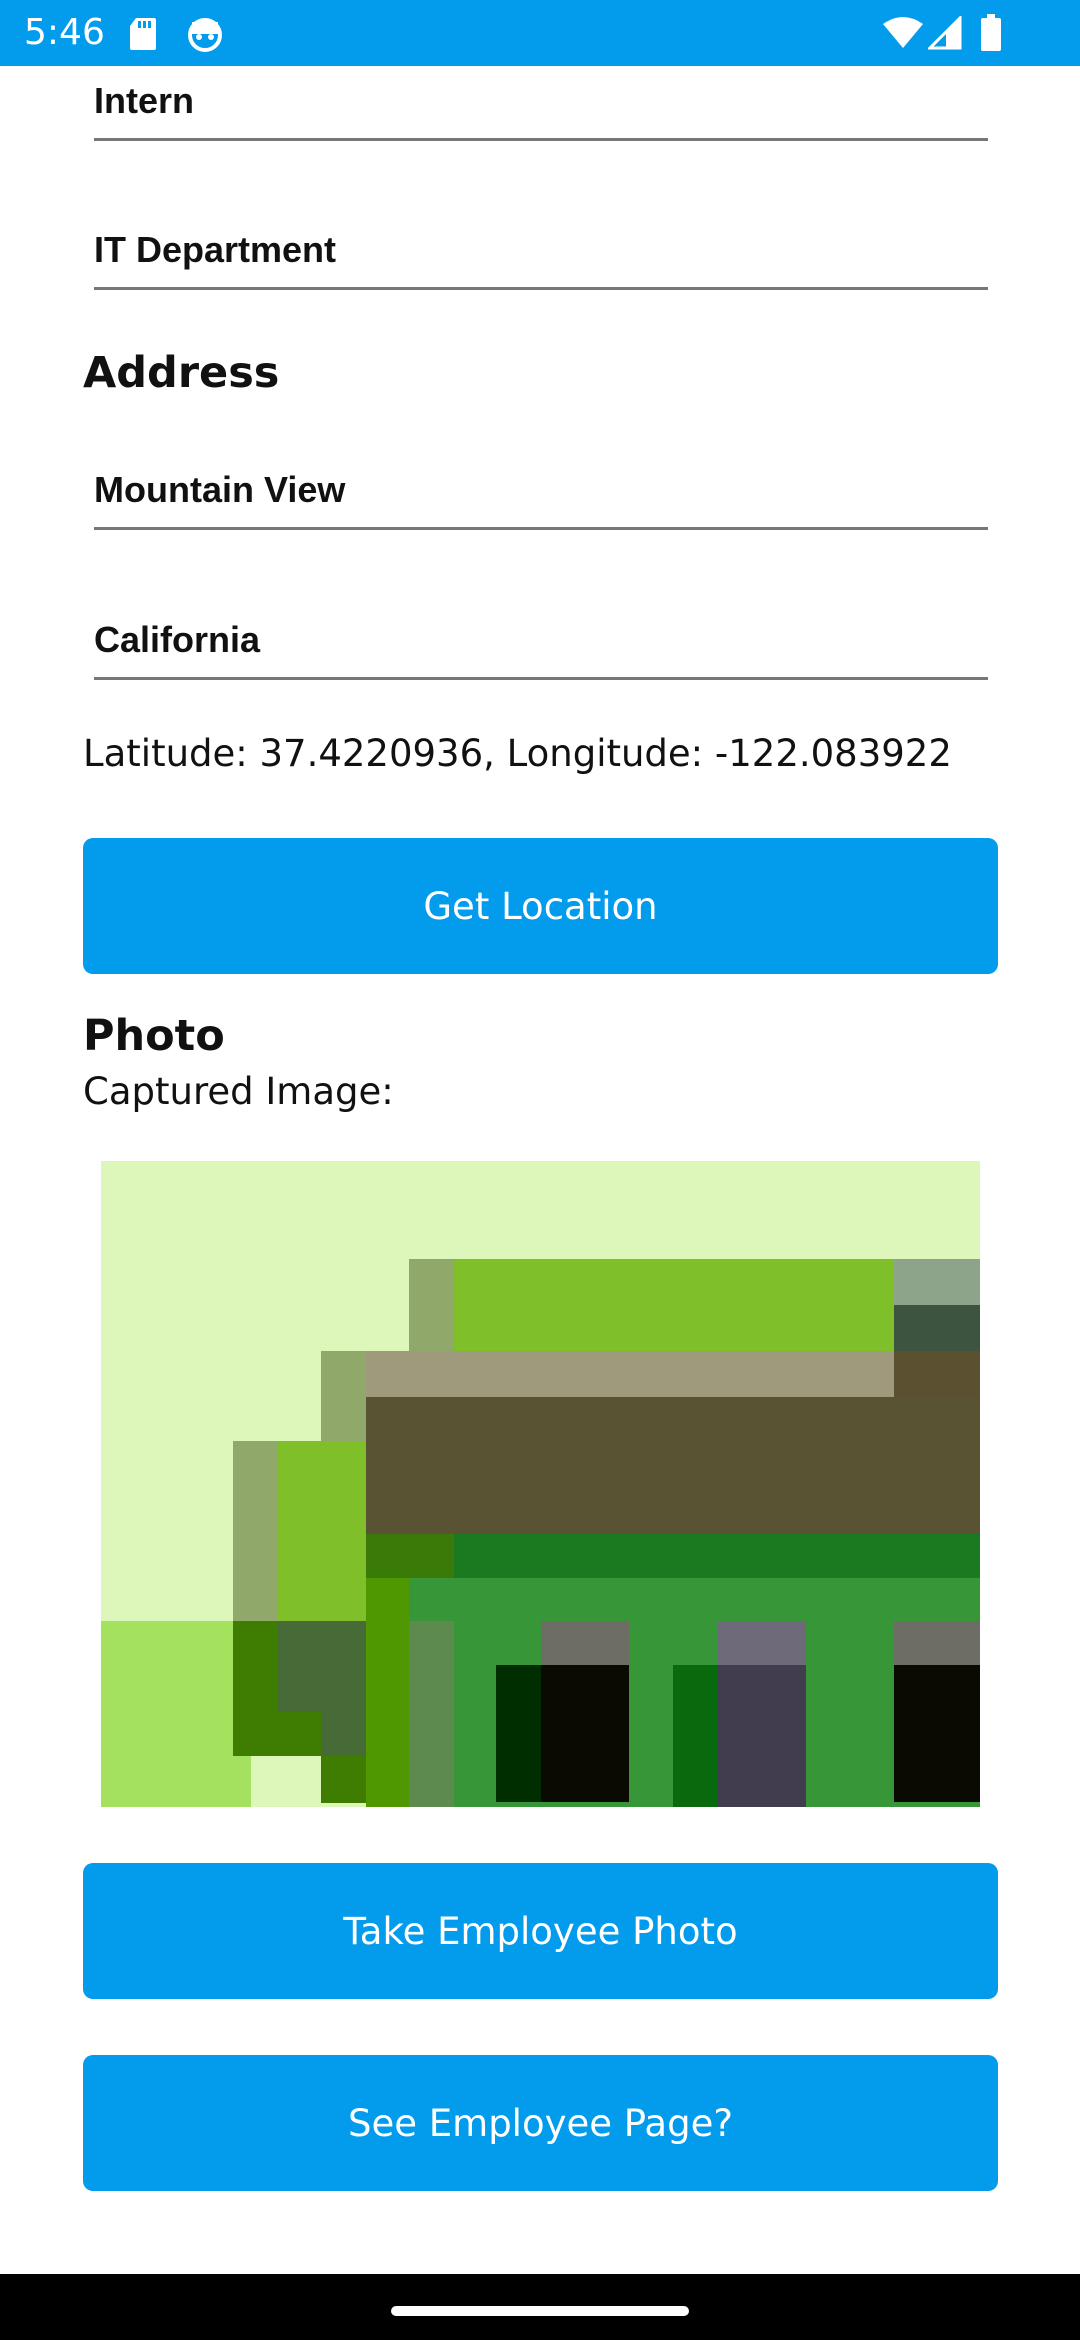 This screenshot has width=1080, height=2340. What do you see at coordinates (177, 639) in the screenshot?
I see `state-value: California` at bounding box center [177, 639].